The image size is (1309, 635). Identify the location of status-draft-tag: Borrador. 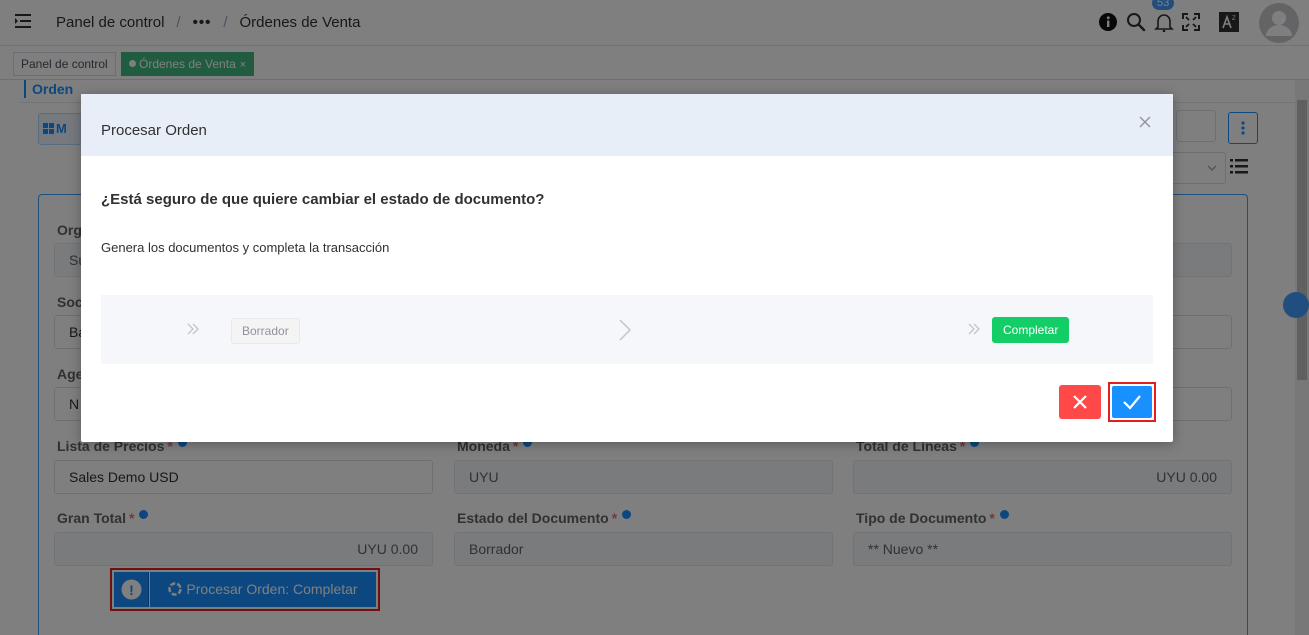
(265, 331).